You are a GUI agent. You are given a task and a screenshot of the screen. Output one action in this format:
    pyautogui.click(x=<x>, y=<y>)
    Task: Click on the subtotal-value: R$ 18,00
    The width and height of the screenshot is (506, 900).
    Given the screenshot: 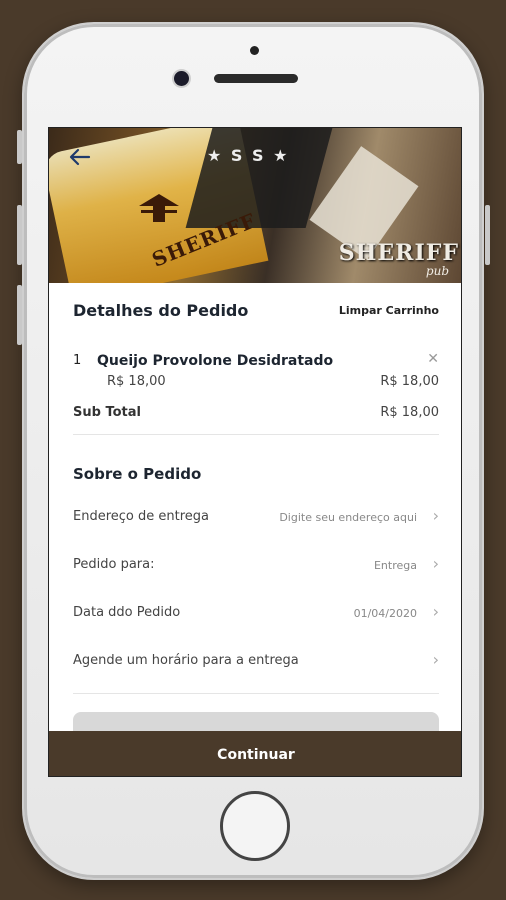 What is the action you would take?
    pyautogui.click(x=409, y=412)
    